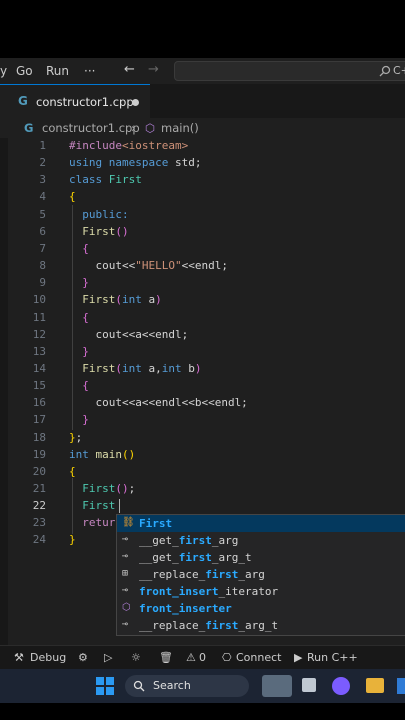 This screenshot has height=720, width=405. Describe the element at coordinates (261, 557) in the screenshot. I see `suggestion-item: ⊸ __get_first_arg_t` at that location.